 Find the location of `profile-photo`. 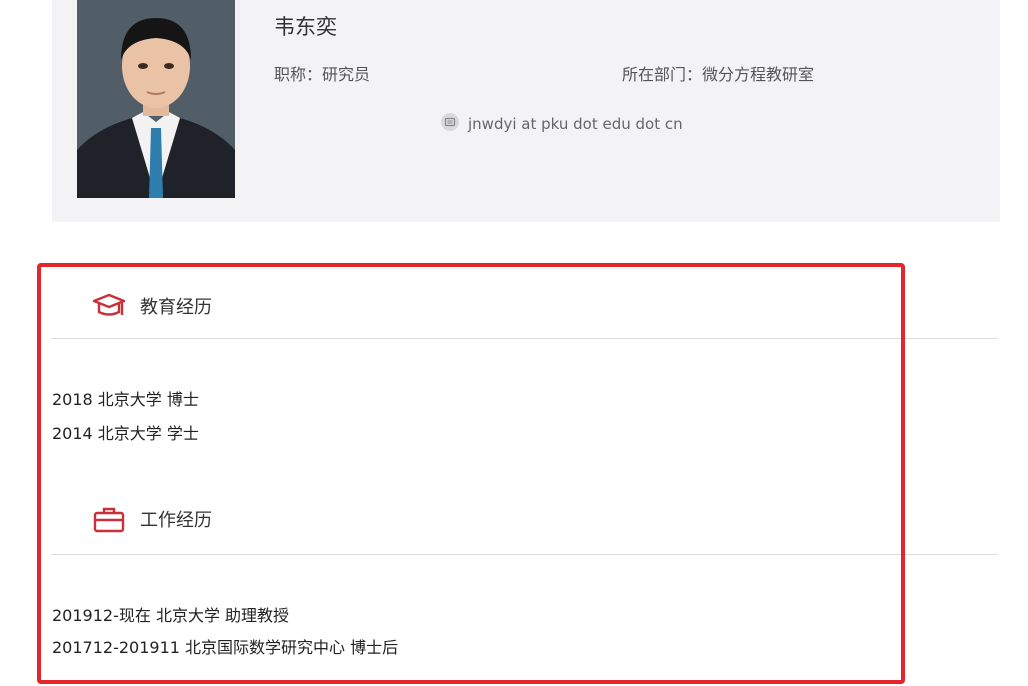

profile-photo is located at coordinates (156, 99).